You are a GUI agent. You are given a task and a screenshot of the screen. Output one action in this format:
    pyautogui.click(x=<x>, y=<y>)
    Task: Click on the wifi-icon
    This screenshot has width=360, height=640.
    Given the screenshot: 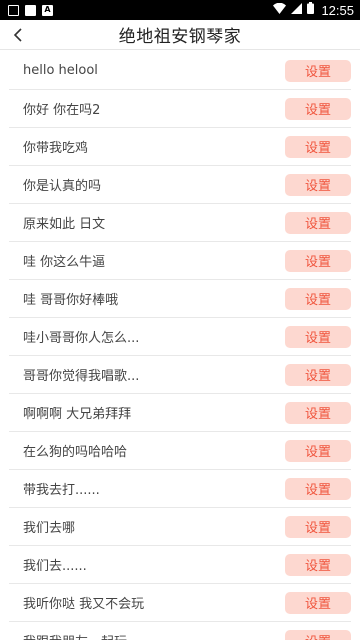 What is the action you would take?
    pyautogui.click(x=280, y=10)
    